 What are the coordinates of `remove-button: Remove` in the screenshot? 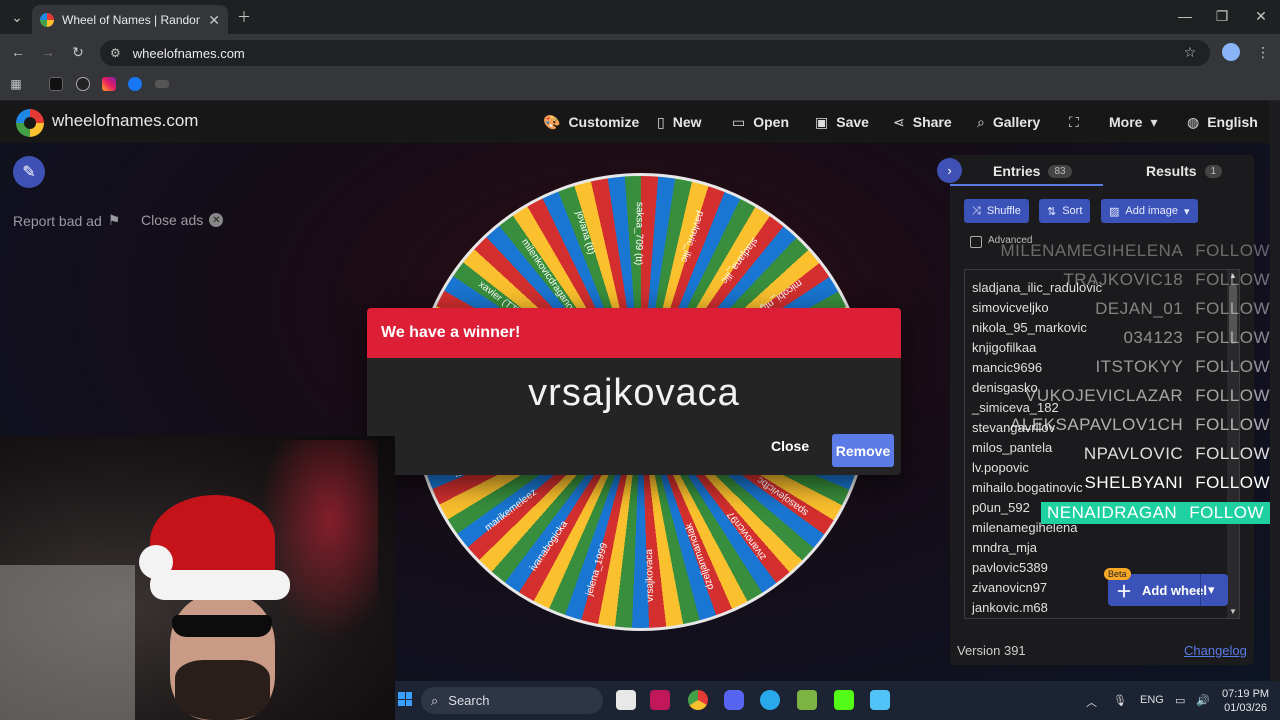 It's located at (863, 450).